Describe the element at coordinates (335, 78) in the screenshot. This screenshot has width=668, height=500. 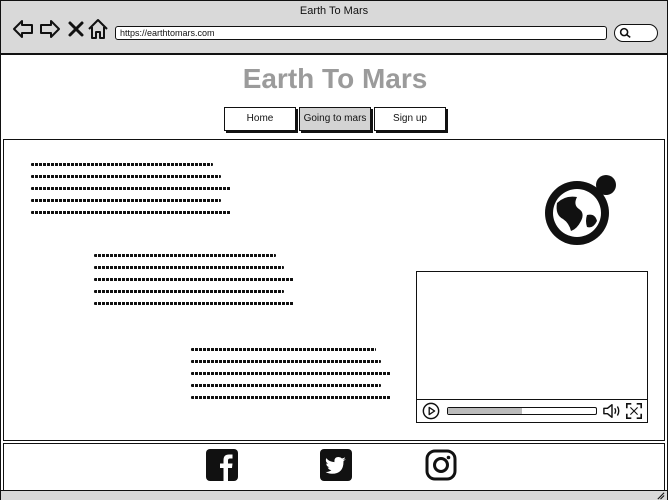
I see `site-title: Earth To Mars` at that location.